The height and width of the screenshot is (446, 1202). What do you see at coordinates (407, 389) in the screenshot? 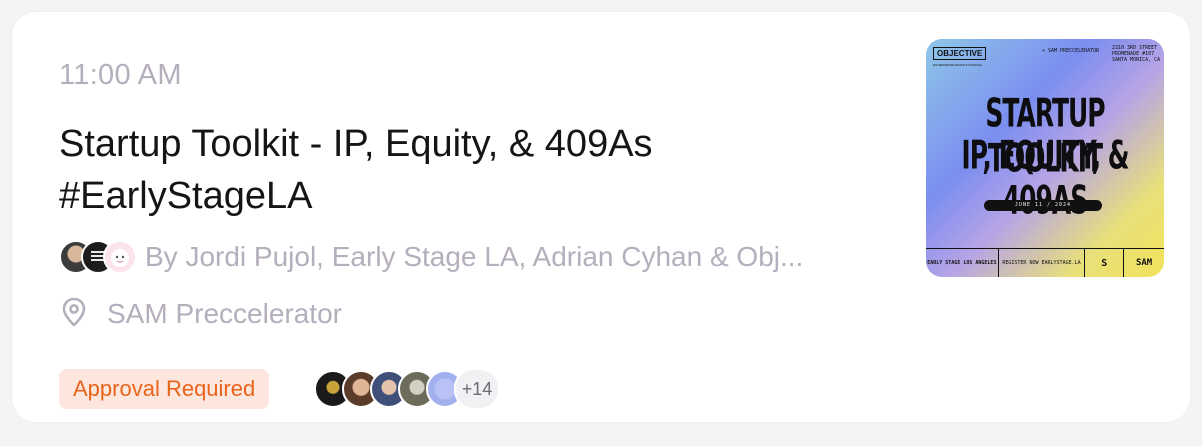
I see `guest-avatars: +14` at bounding box center [407, 389].